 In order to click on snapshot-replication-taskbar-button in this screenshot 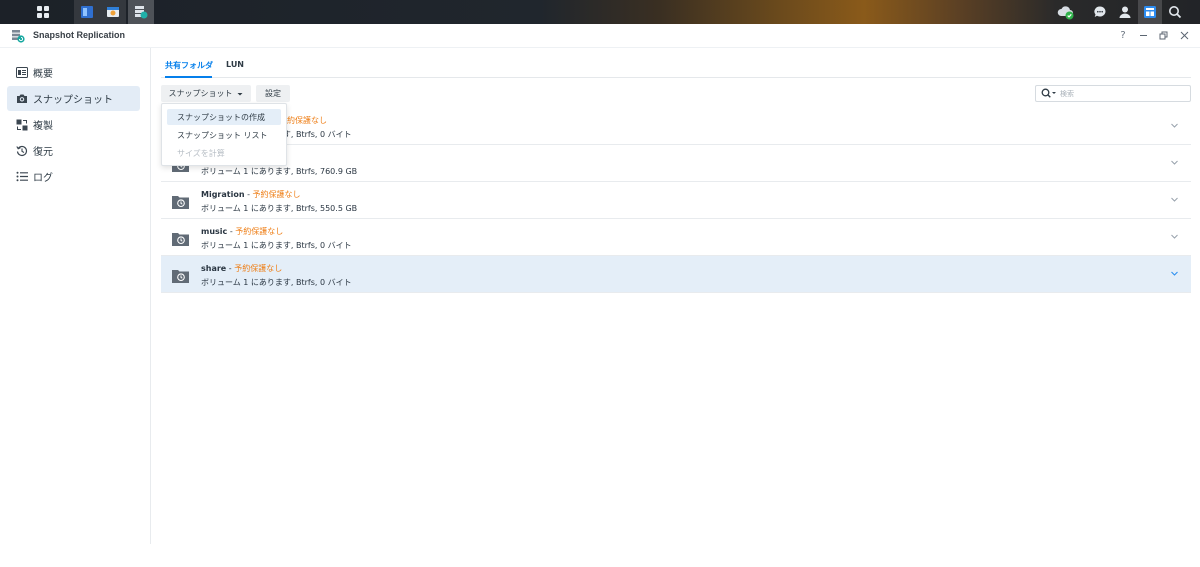, I will do `click(141, 12)`.